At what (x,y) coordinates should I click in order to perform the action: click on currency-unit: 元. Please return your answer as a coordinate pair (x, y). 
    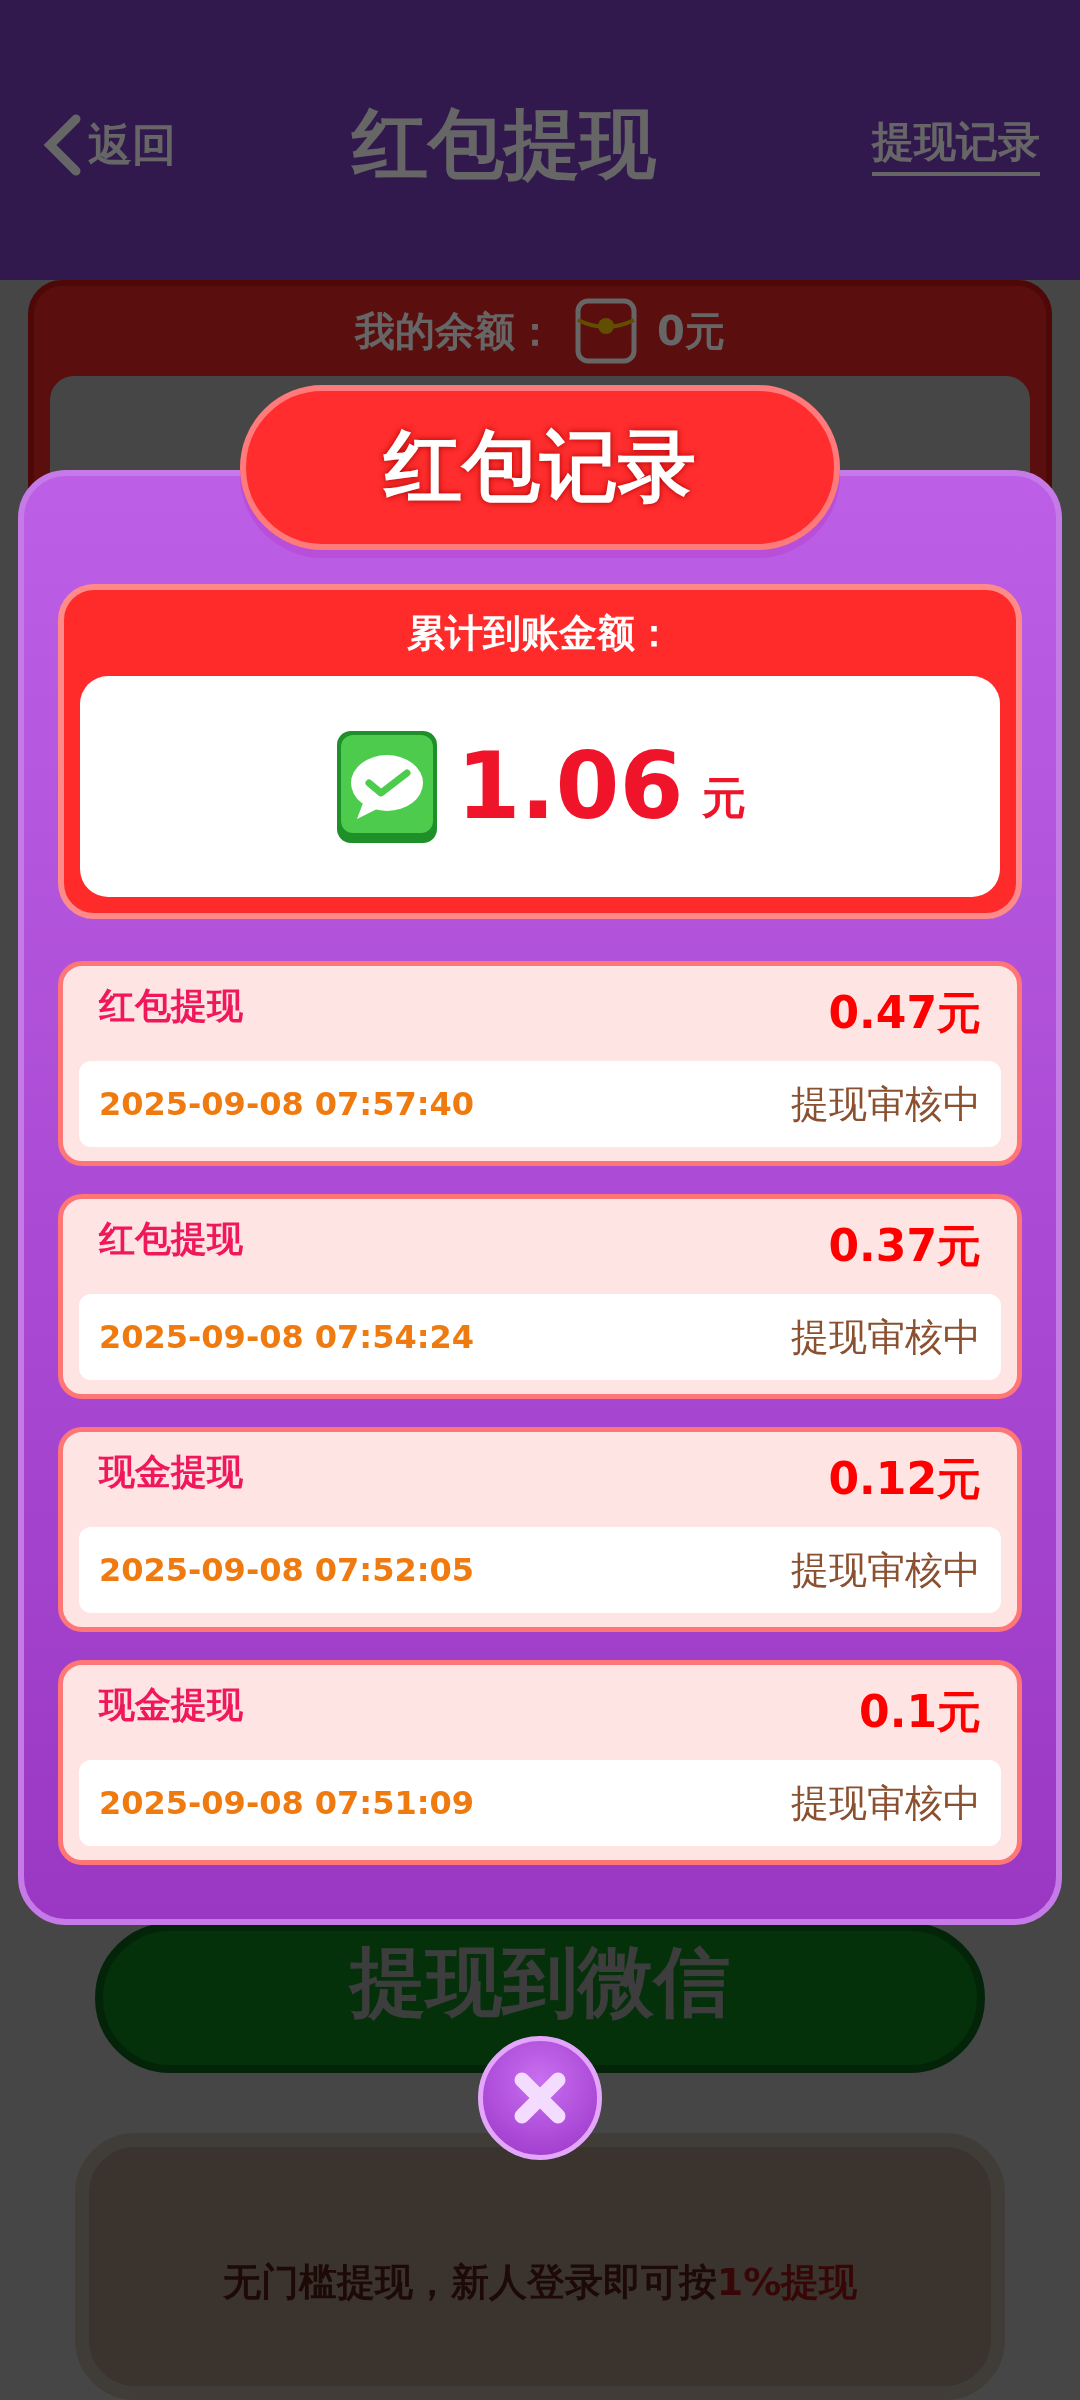
    Looking at the image, I should click on (723, 798).